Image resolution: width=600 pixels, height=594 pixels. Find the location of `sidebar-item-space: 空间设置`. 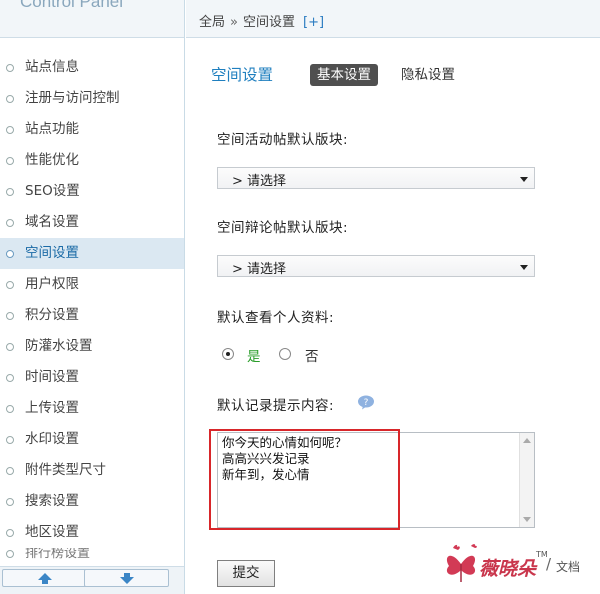

sidebar-item-space: 空间设置 is located at coordinates (92, 253).